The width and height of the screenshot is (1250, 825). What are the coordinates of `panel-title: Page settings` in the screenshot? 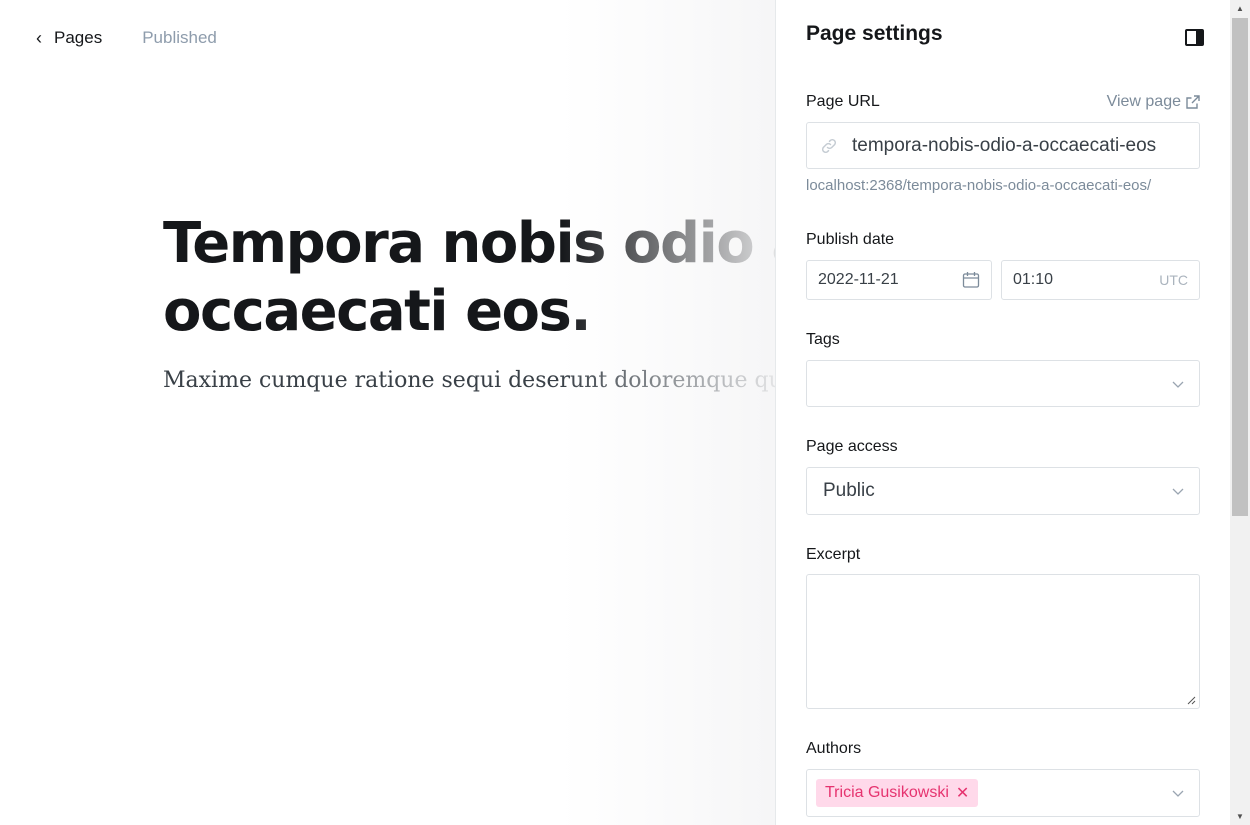 It's located at (874, 33).